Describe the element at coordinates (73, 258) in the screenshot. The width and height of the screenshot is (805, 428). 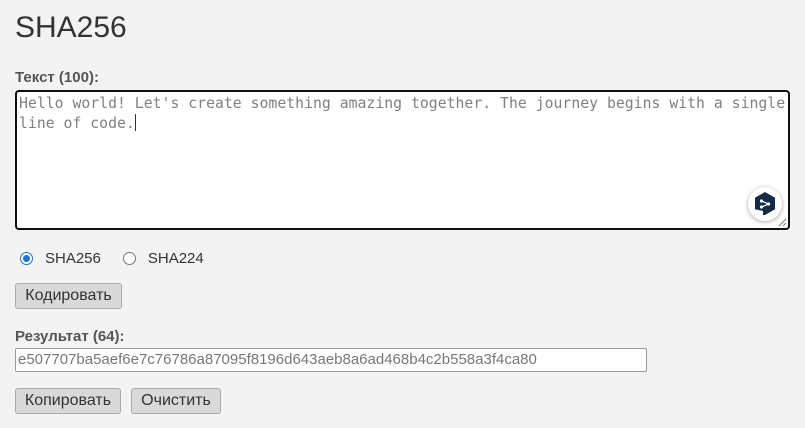
I see `radio-sha256-label: SHA256` at that location.